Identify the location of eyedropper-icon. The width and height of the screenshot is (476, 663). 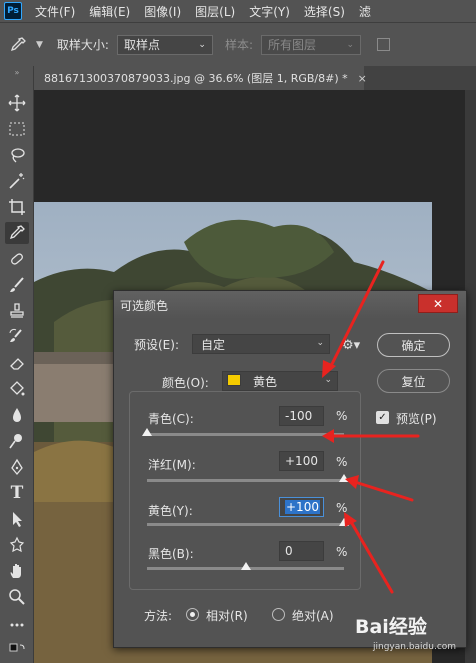
(18, 45).